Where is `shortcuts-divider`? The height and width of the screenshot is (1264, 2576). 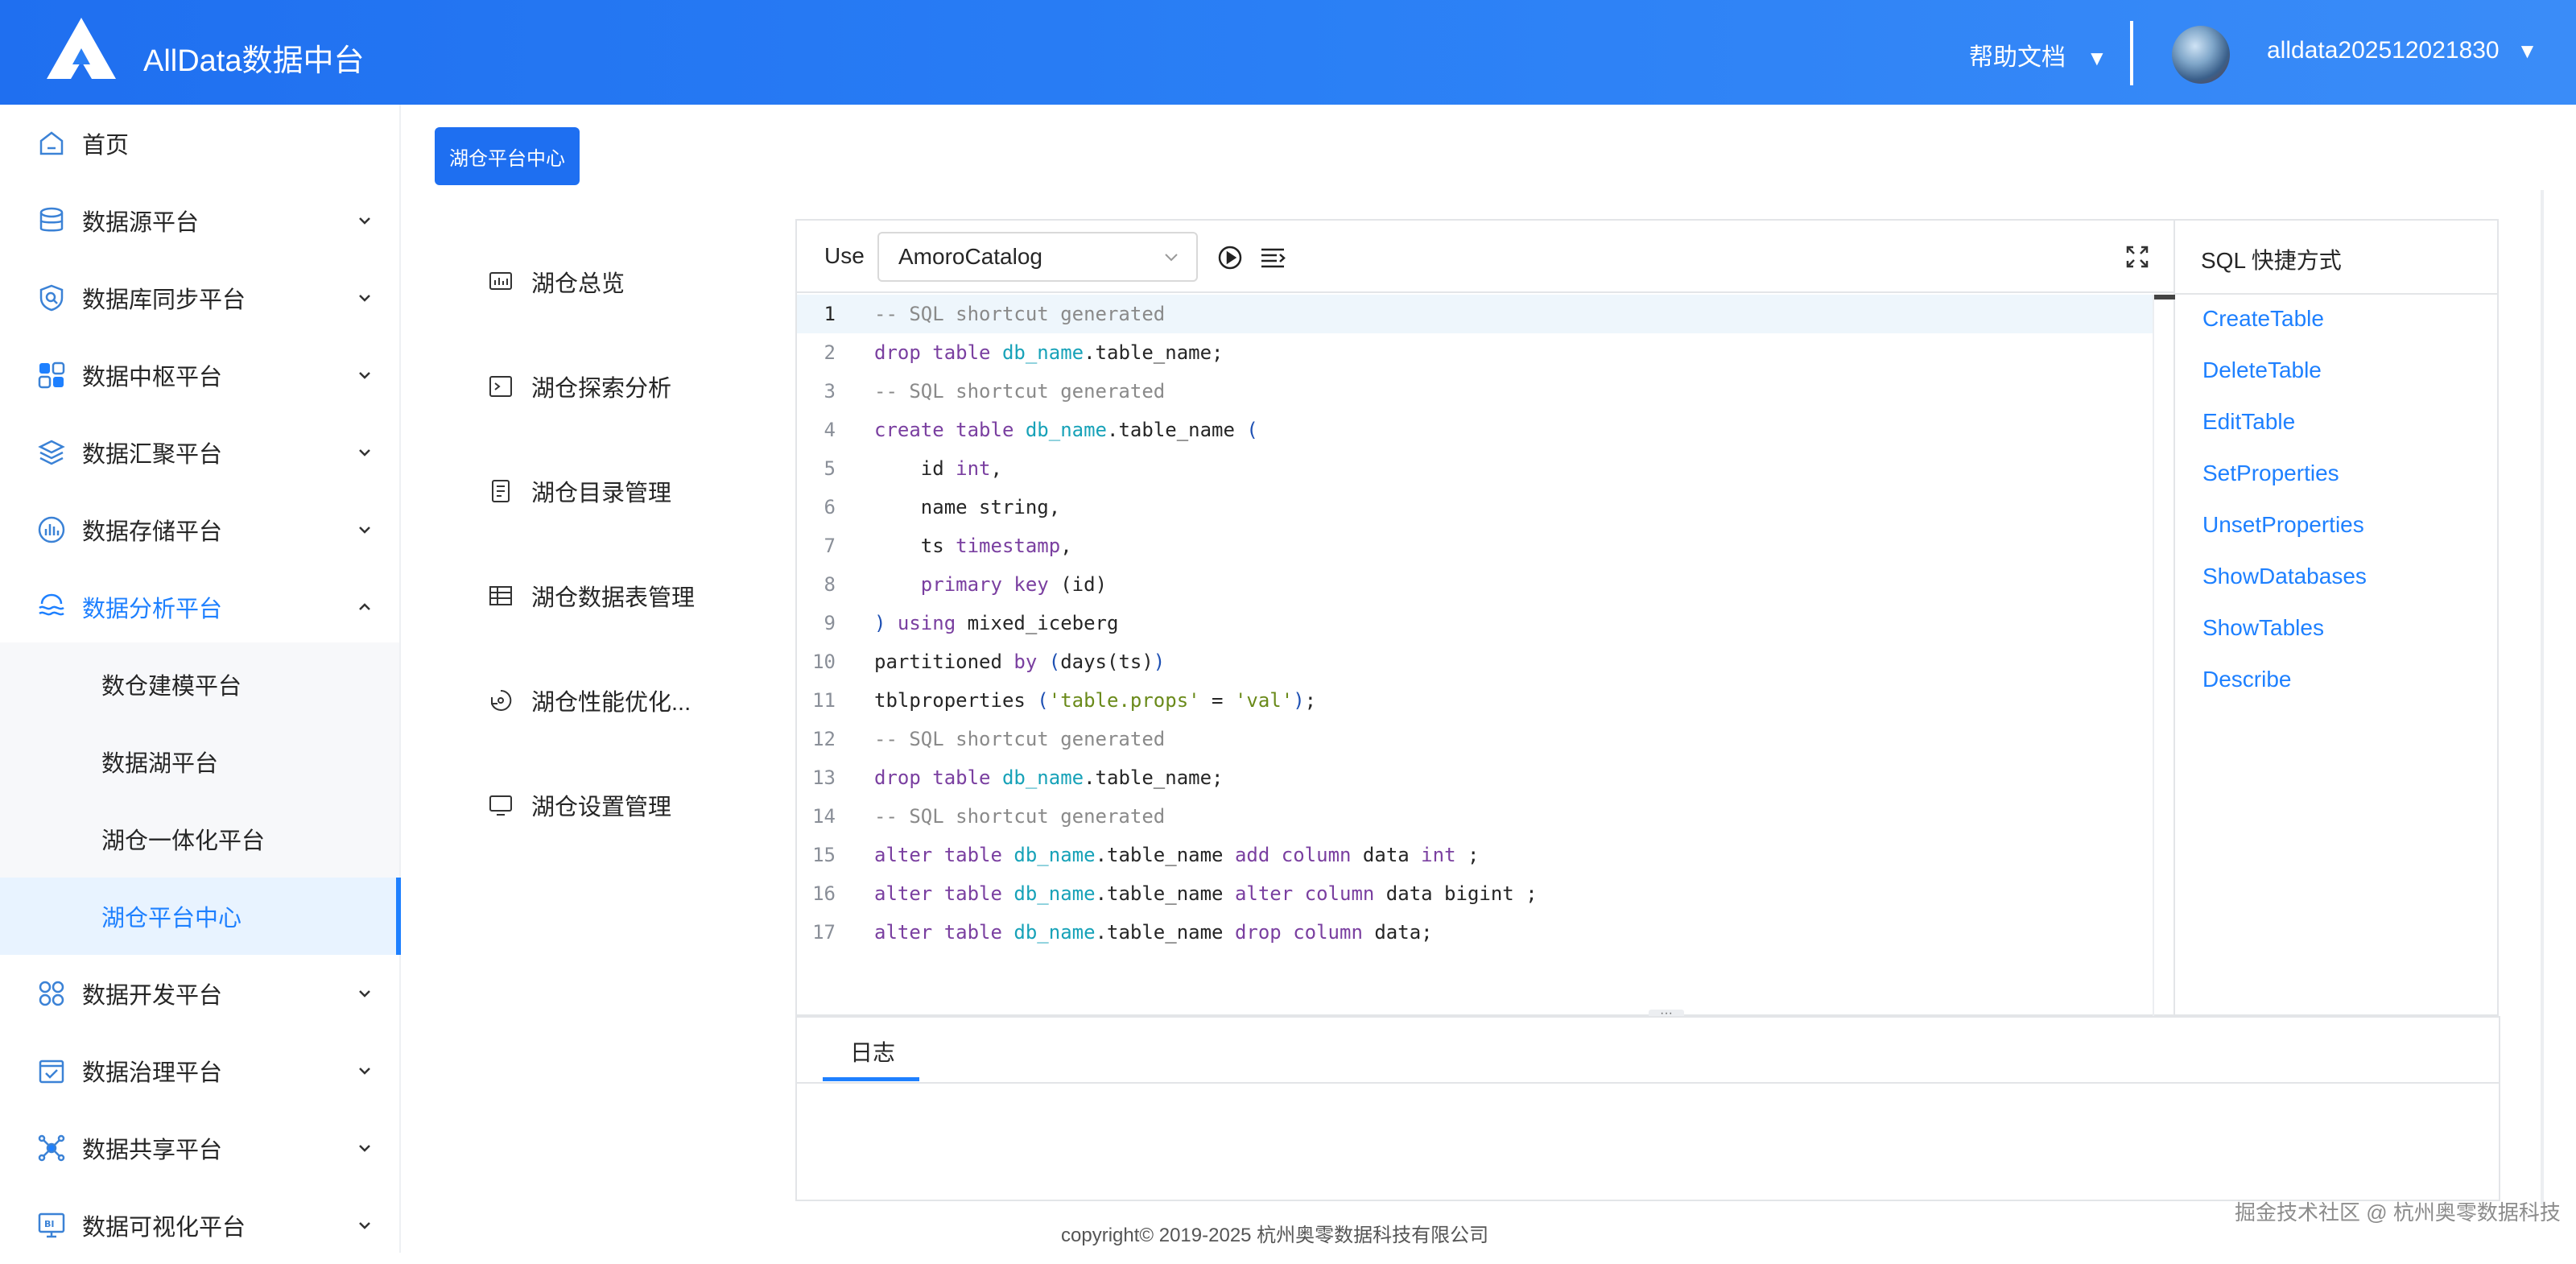
shortcuts-divider is located at coordinates (2336, 294).